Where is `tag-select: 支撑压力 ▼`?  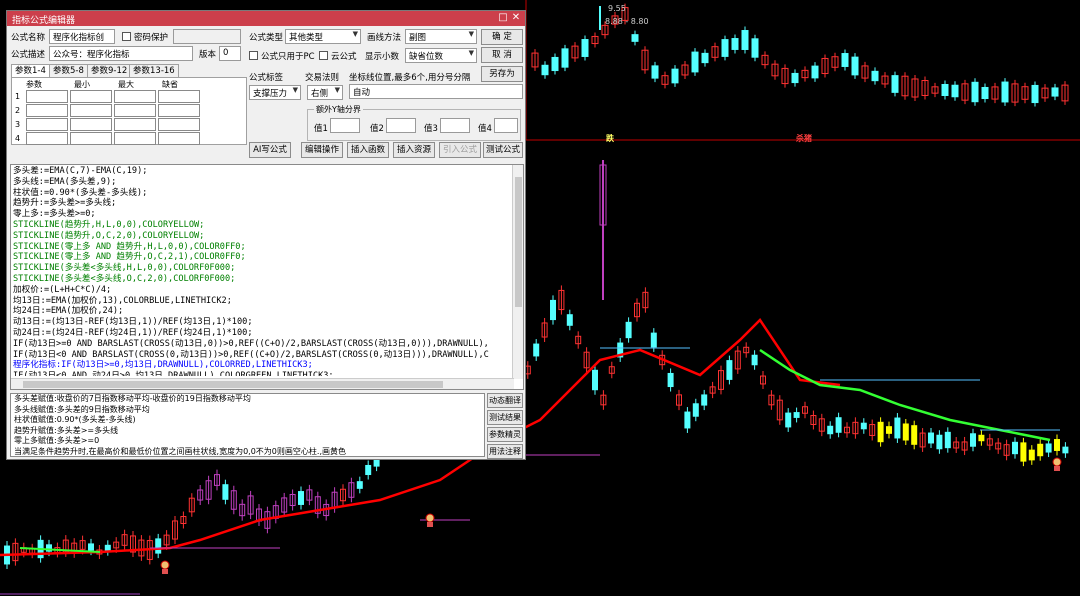 tag-select: 支撑压力 ▼ is located at coordinates (275, 92).